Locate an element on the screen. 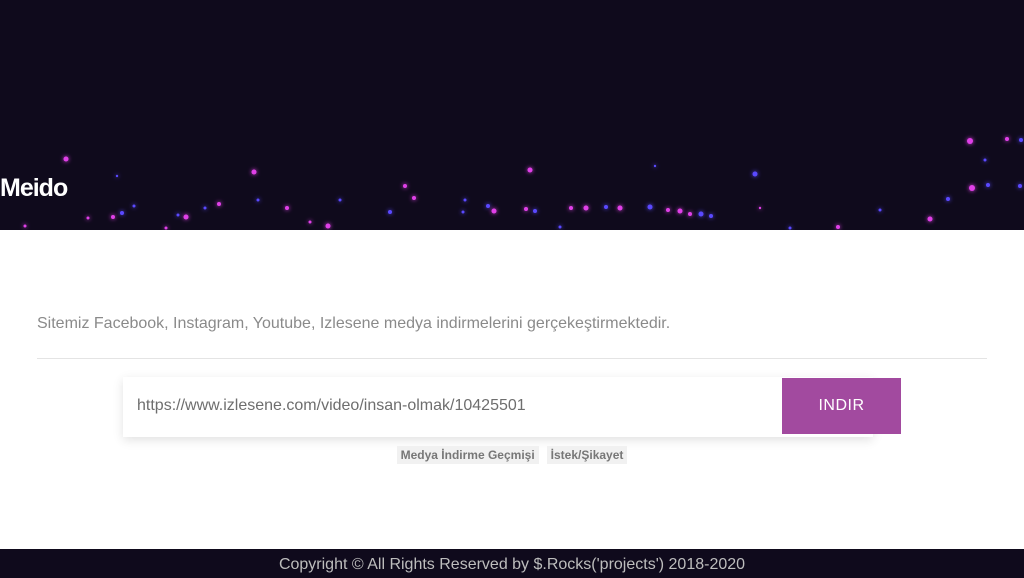 Image resolution: width=1024 pixels, height=578 pixels. url-input is located at coordinates (450, 406).